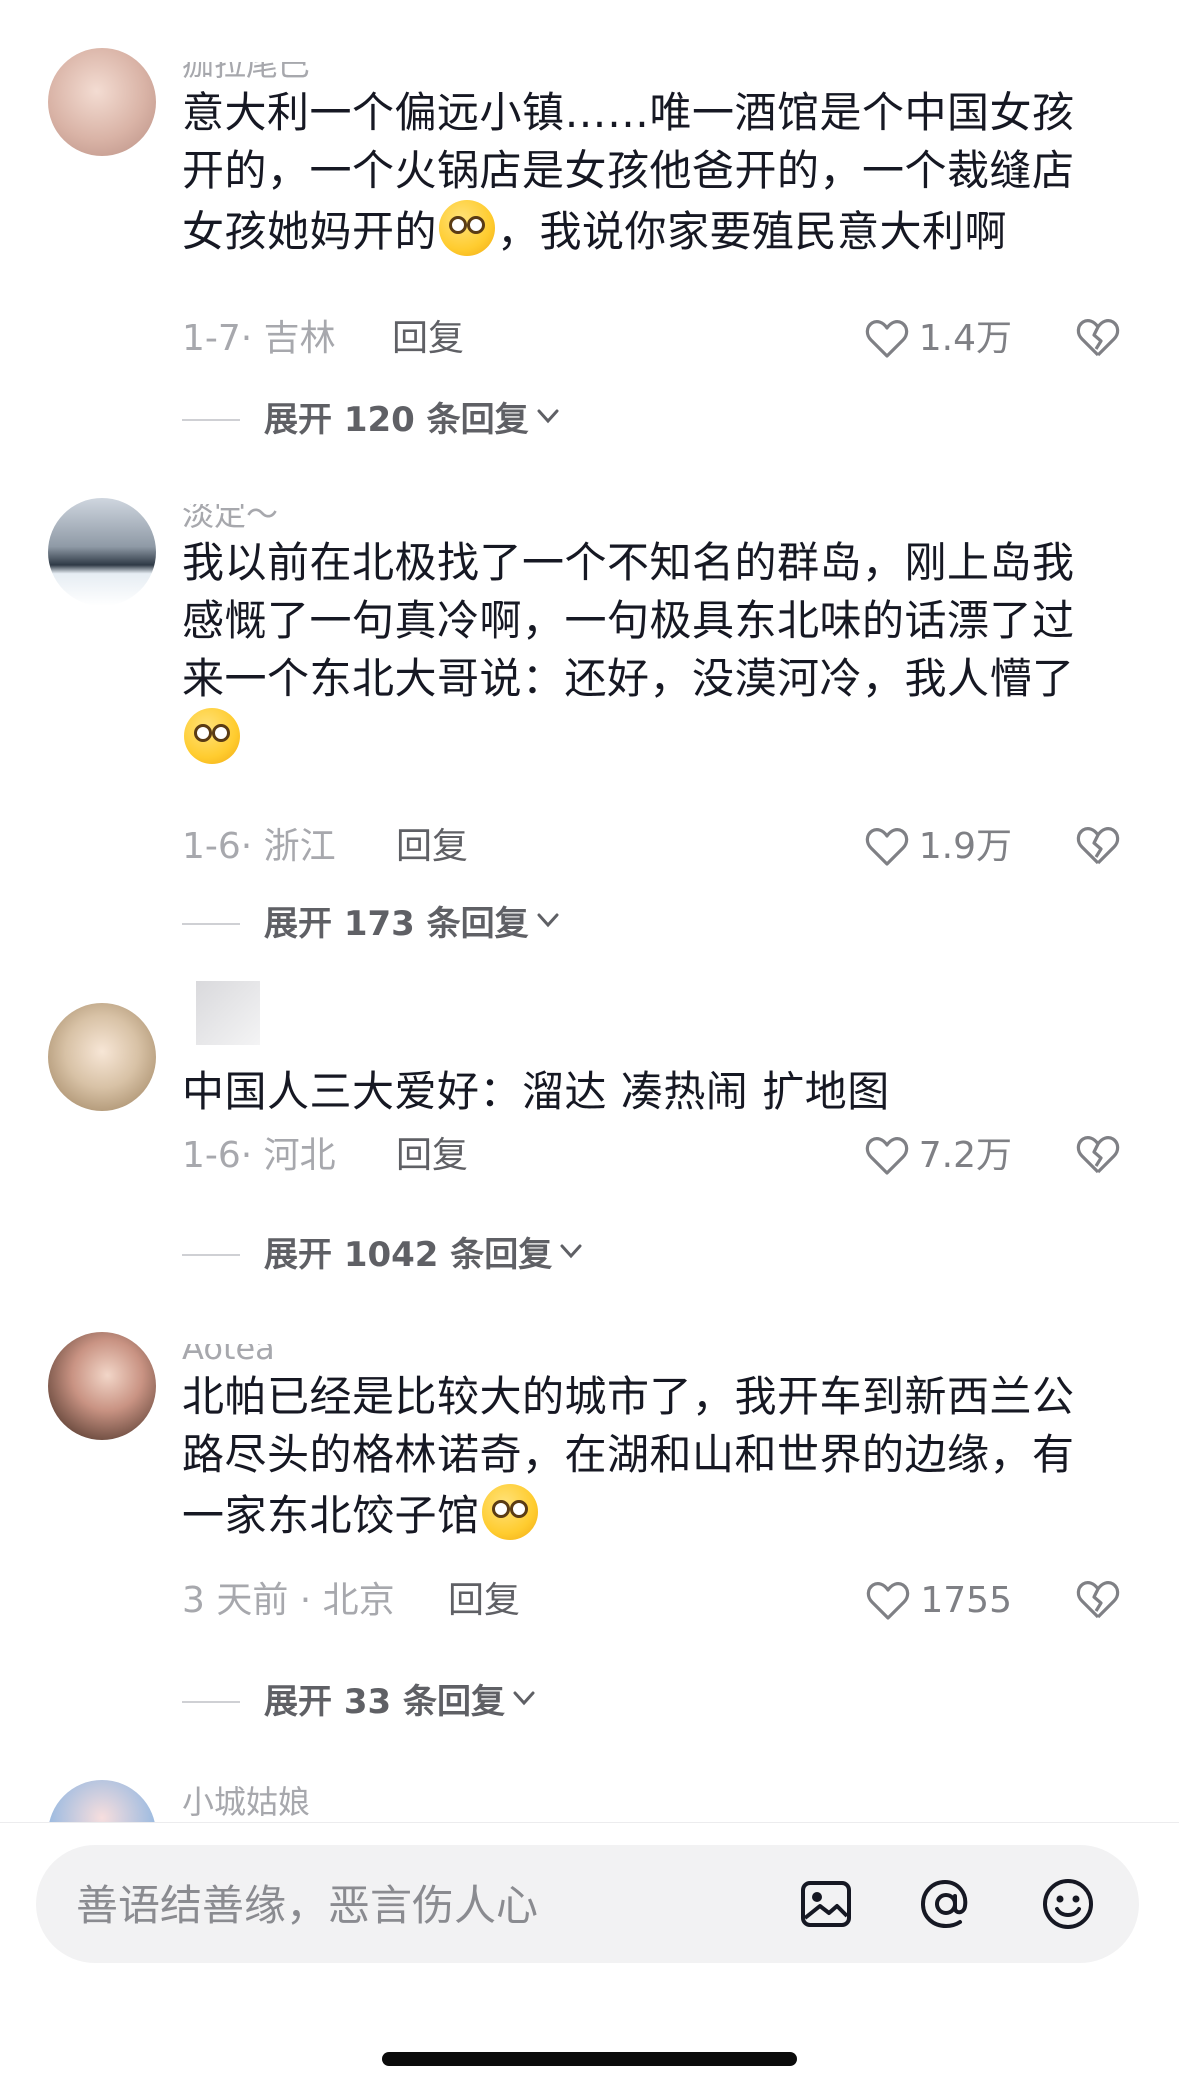 The width and height of the screenshot is (1179, 2097). I want to click on comment-text: 中国人三大爱好：溜达 凑热闹 扩地图, so click(647, 1092).